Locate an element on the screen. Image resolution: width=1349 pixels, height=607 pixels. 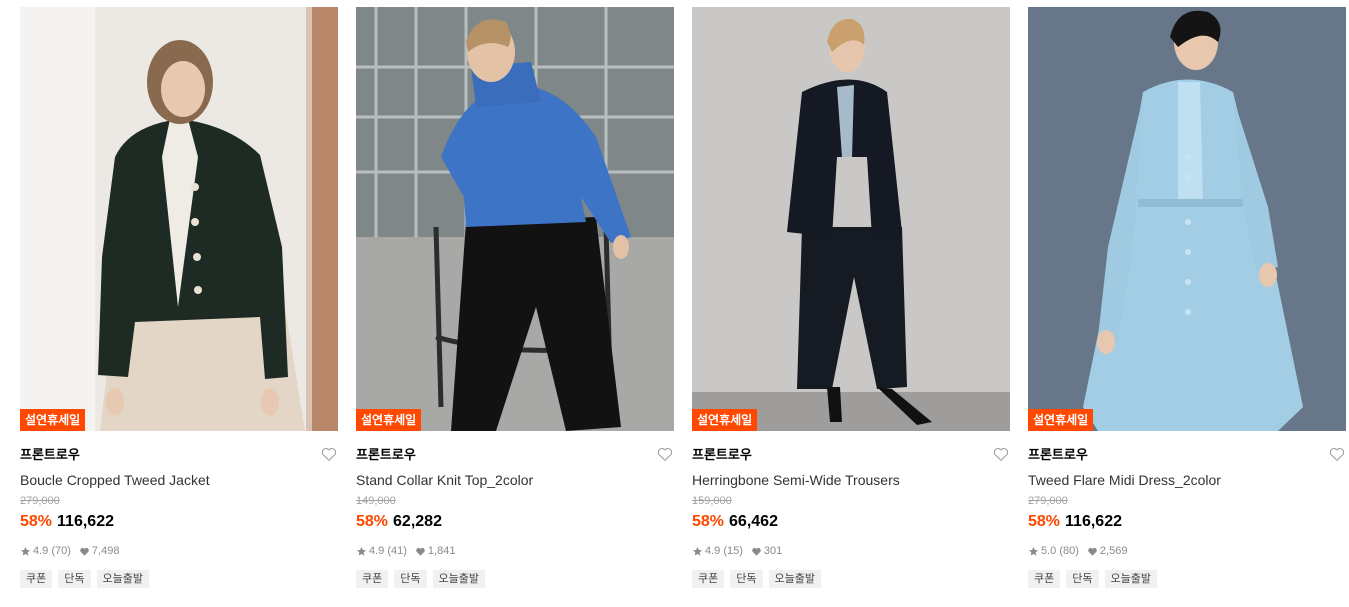
likes-count: 301 is located at coordinates (773, 551).